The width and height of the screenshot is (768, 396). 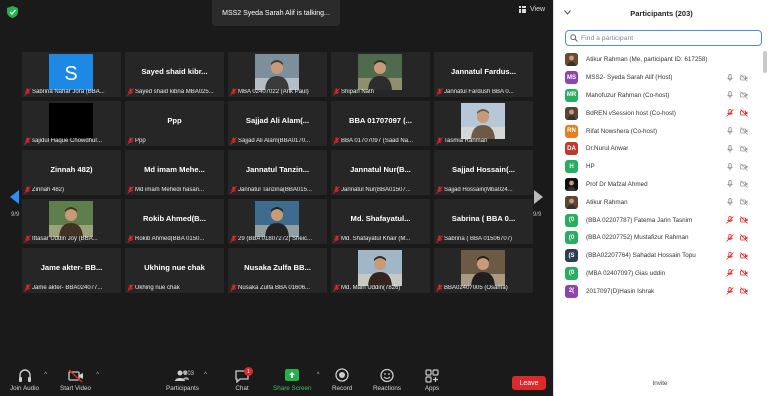 I want to click on participants-scrollbar, so click(x=765, y=62).